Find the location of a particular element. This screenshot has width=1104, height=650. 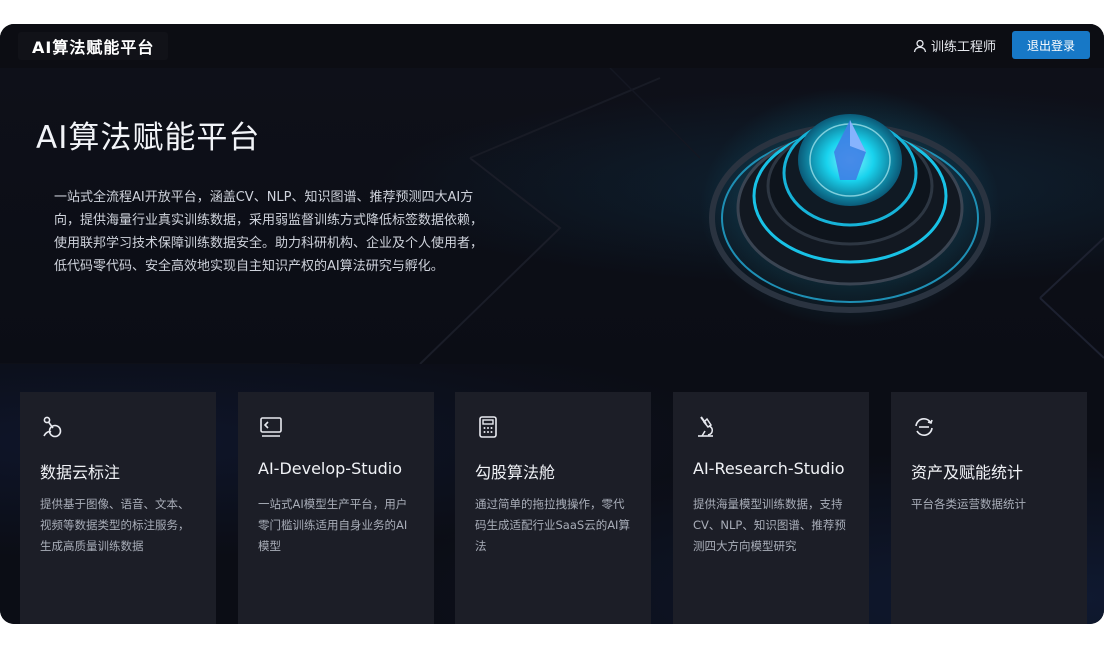

hero-title: AI算法赋能平台 is located at coordinates (148, 138).